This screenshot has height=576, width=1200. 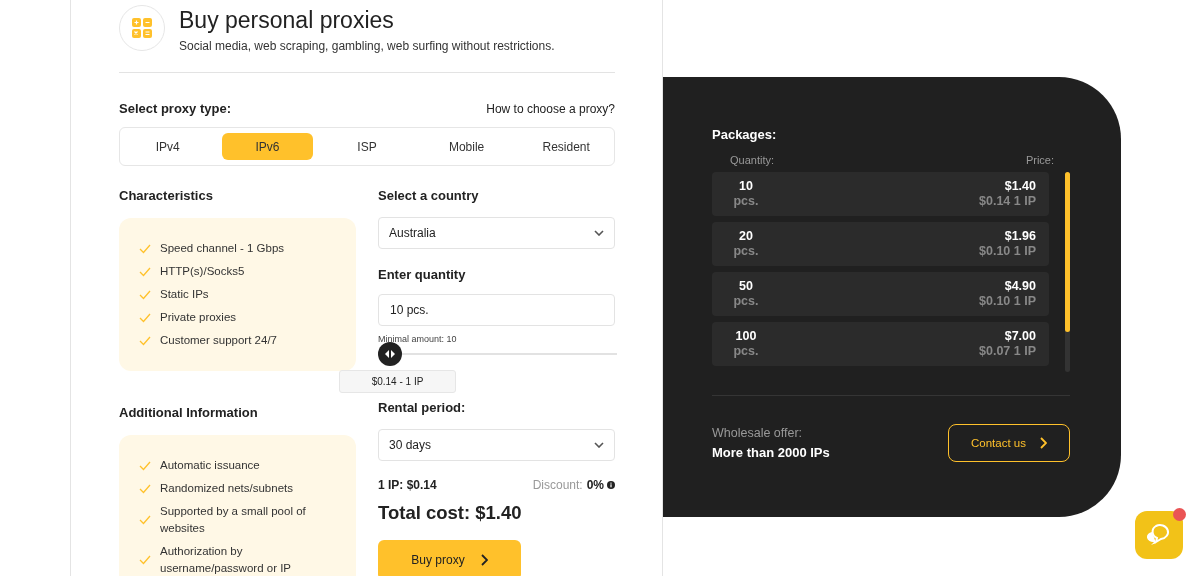 What do you see at coordinates (880, 194) in the screenshot?
I see `package-row: 10 pcs. $1.40 $0.14 1 IP` at bounding box center [880, 194].